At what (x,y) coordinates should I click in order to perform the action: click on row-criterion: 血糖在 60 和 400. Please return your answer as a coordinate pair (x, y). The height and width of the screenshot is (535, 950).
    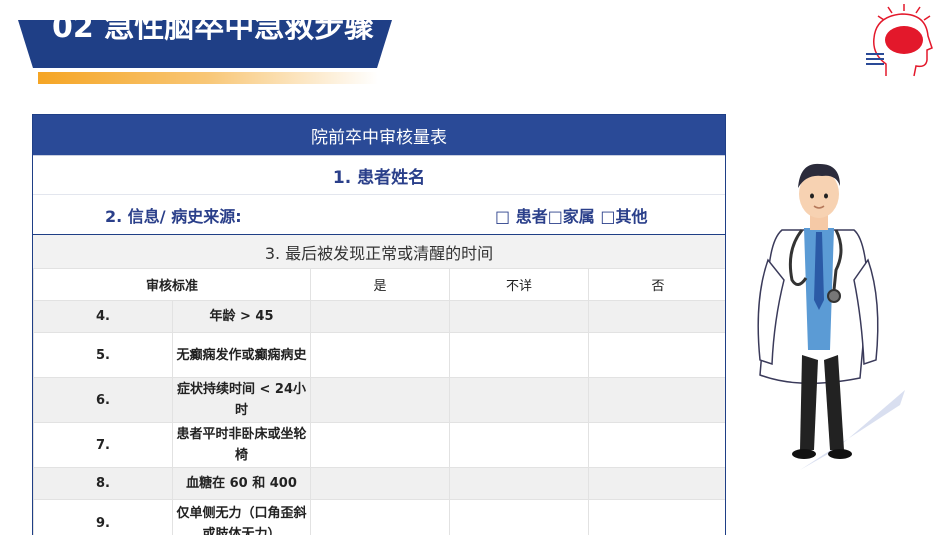
    Looking at the image, I should click on (241, 483).